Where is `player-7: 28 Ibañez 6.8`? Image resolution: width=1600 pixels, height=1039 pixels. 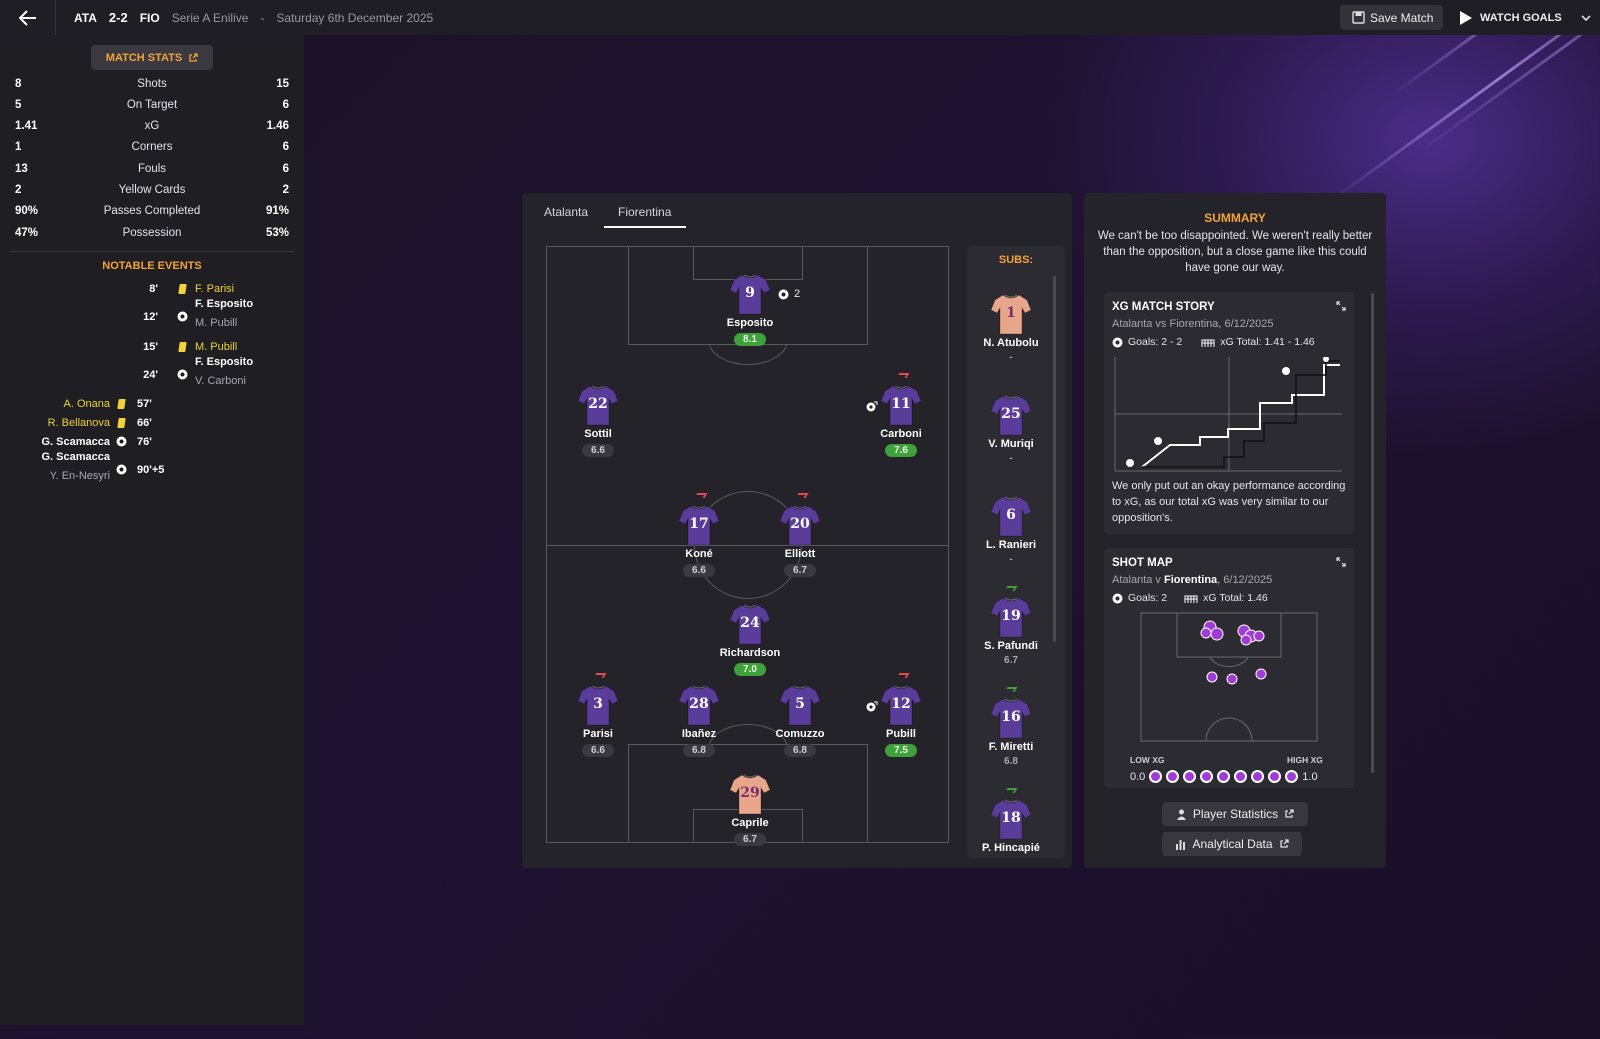 player-7: 28 Ibañez 6.8 is located at coordinates (699, 721).